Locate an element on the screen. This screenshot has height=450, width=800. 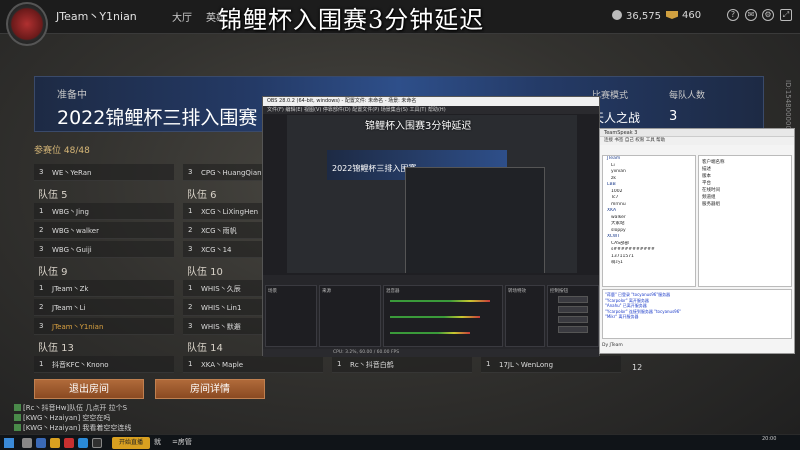
player-name: XCG丶14 is located at coordinates (216, 250).